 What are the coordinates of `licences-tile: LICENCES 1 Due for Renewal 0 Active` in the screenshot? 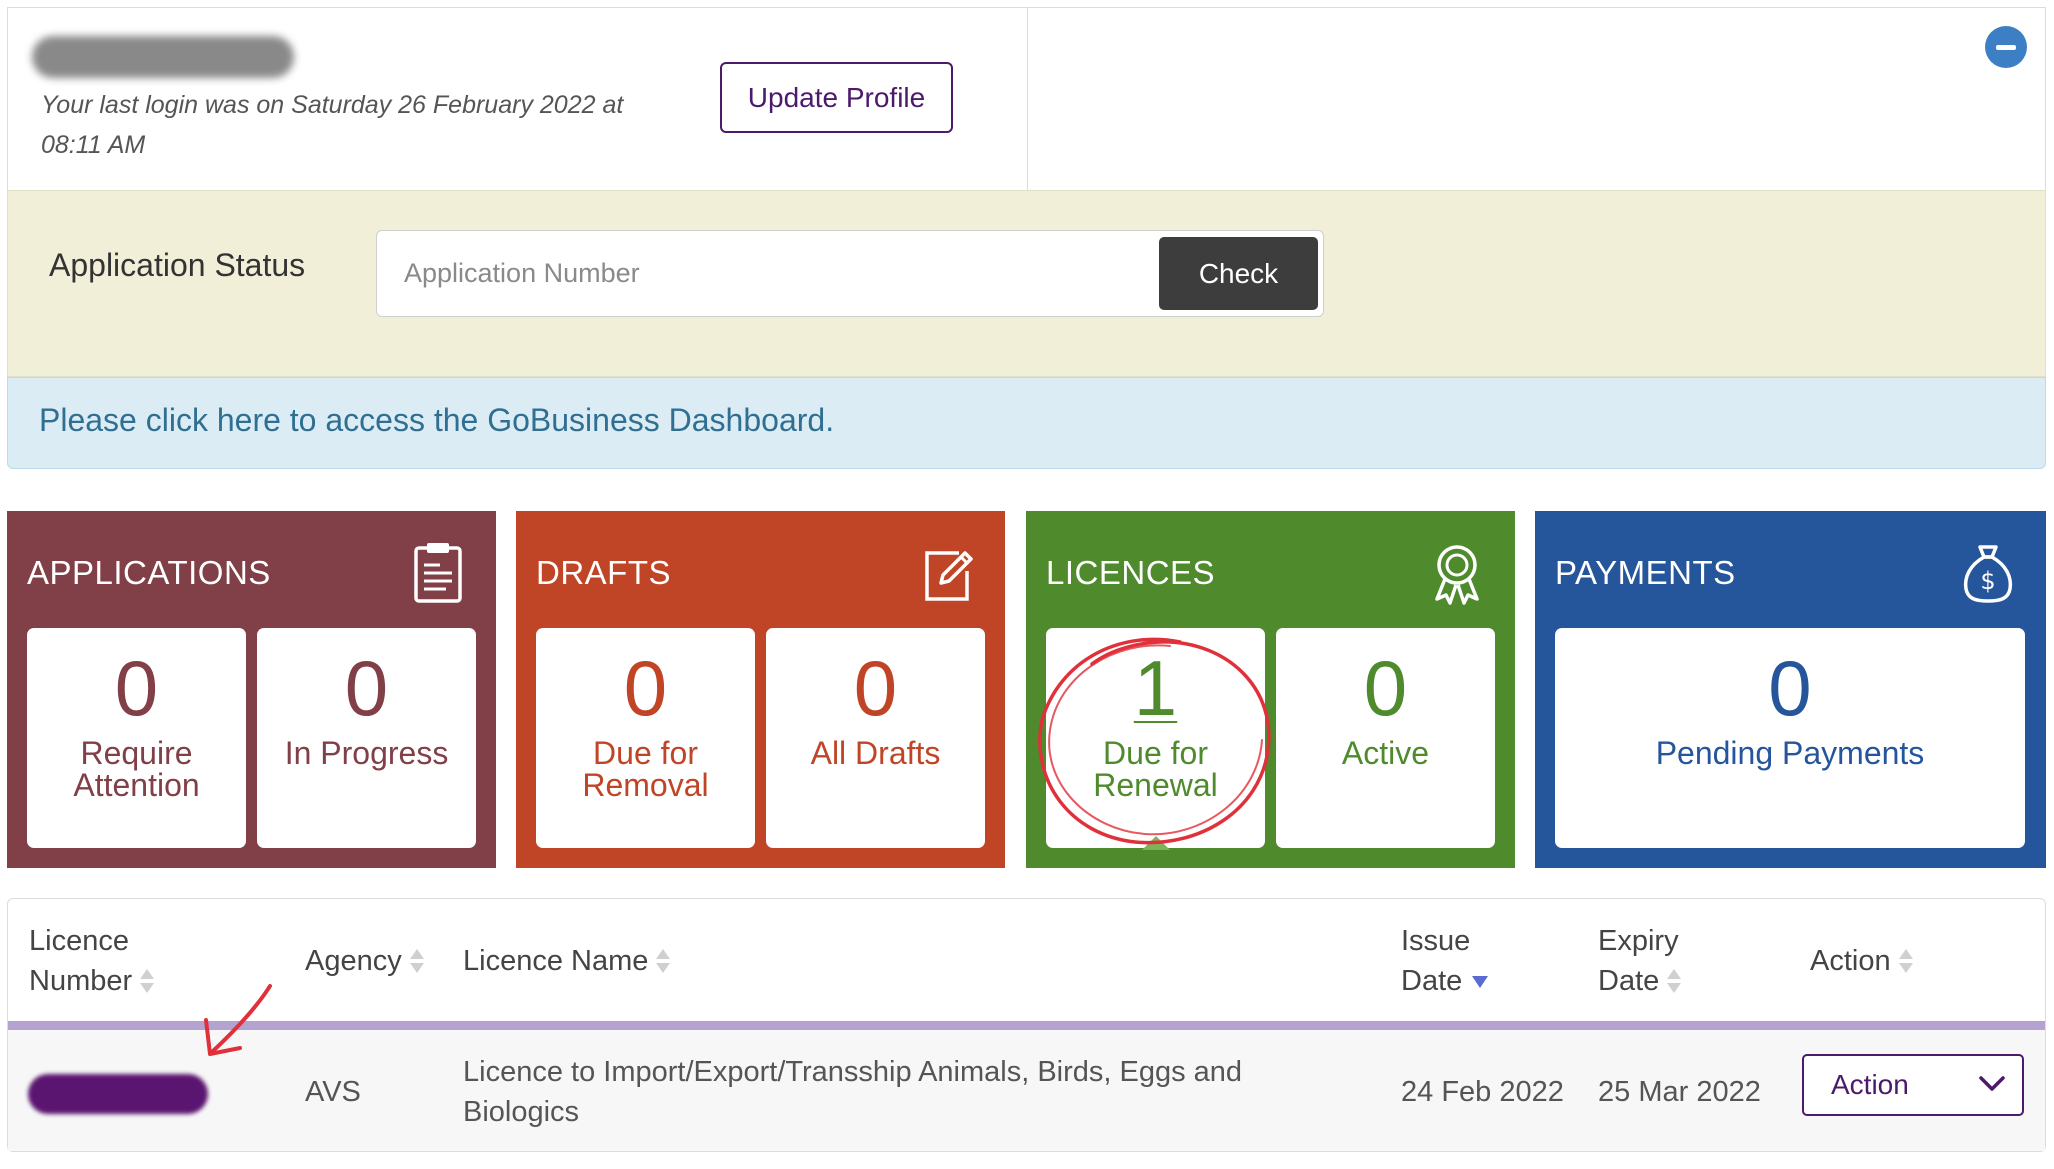 It's located at (1270, 689).